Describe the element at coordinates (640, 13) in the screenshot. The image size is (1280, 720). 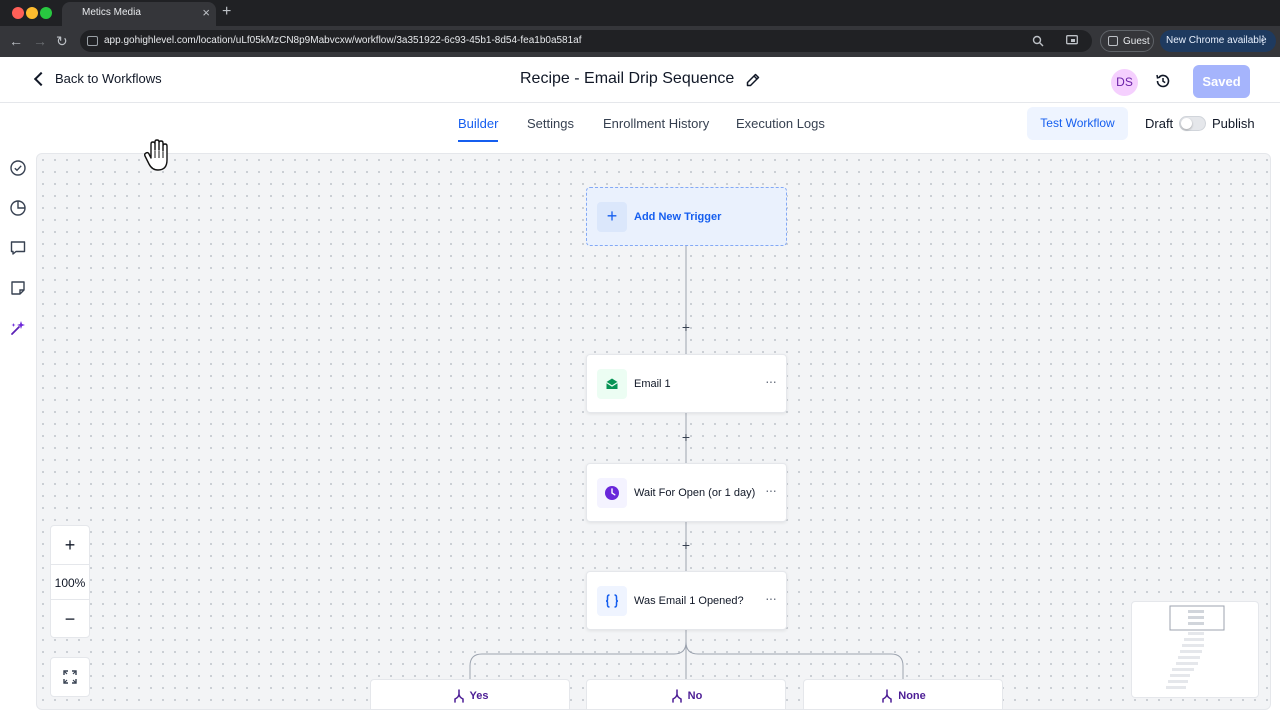
I see `browser-tab-bar: Metics Media × +` at that location.